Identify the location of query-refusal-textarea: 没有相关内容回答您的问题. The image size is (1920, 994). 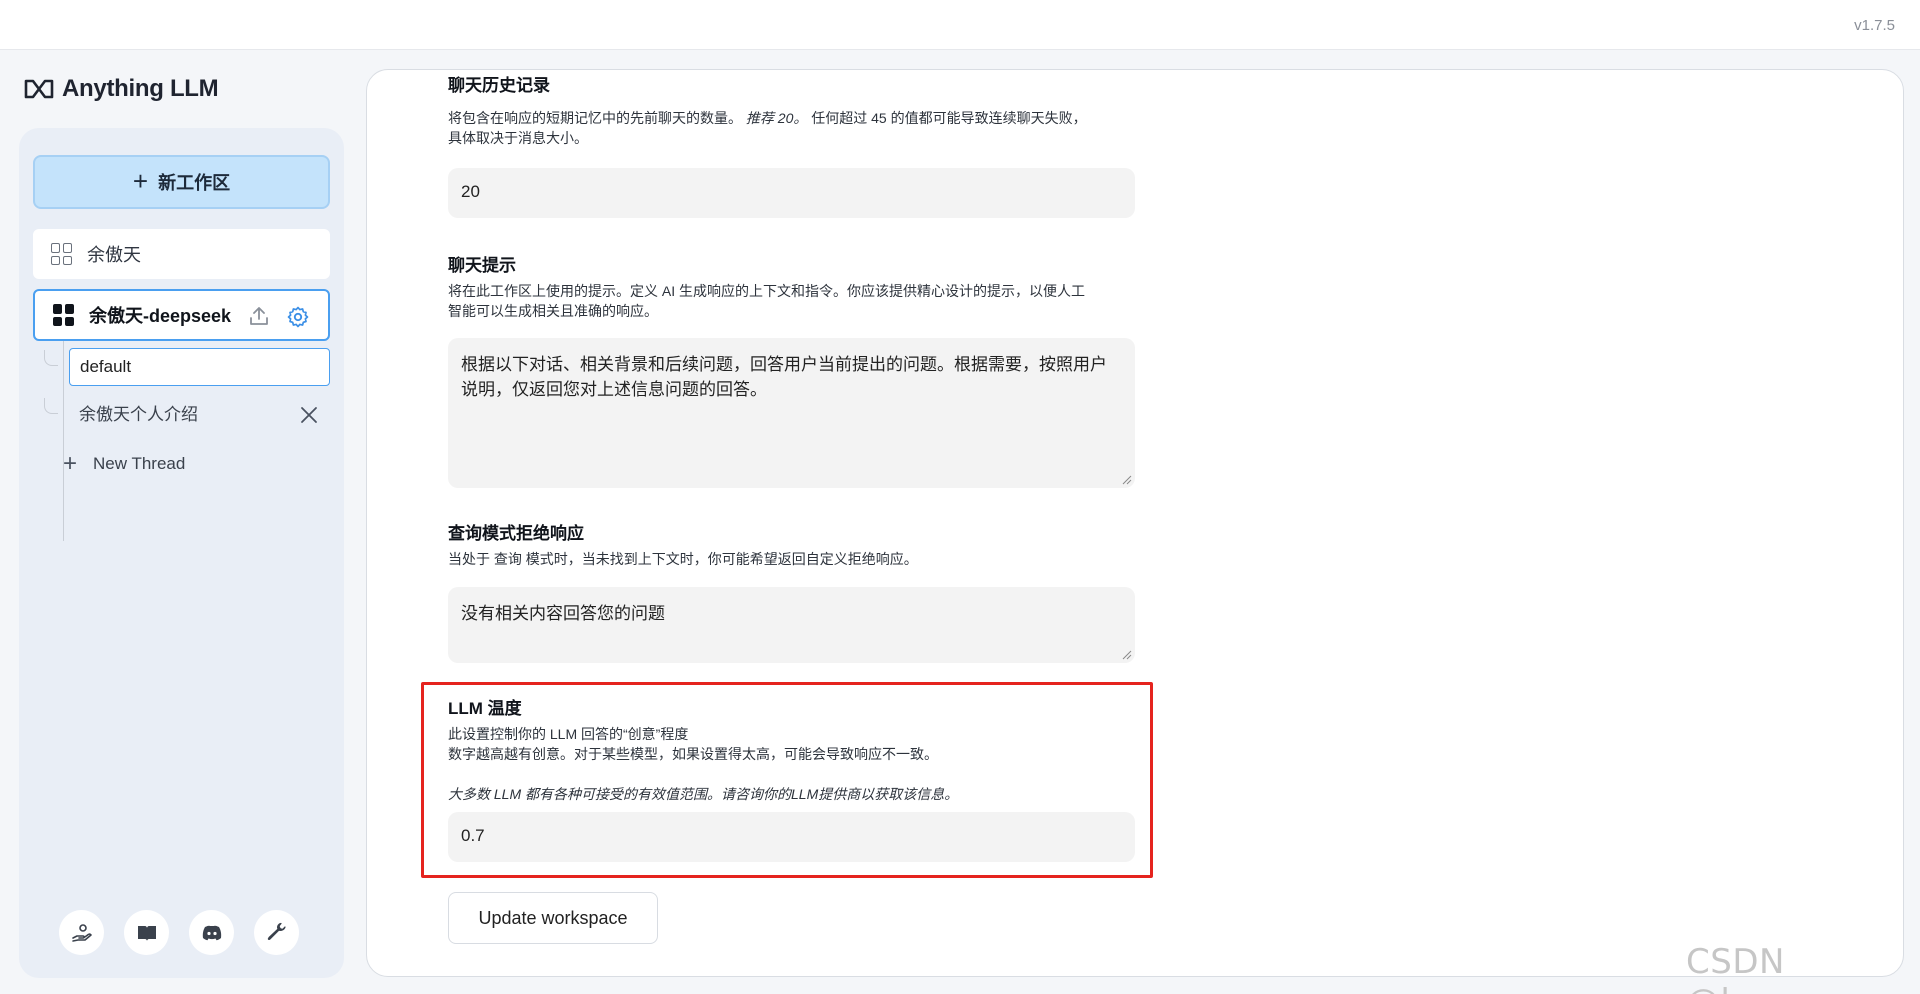
(791, 625).